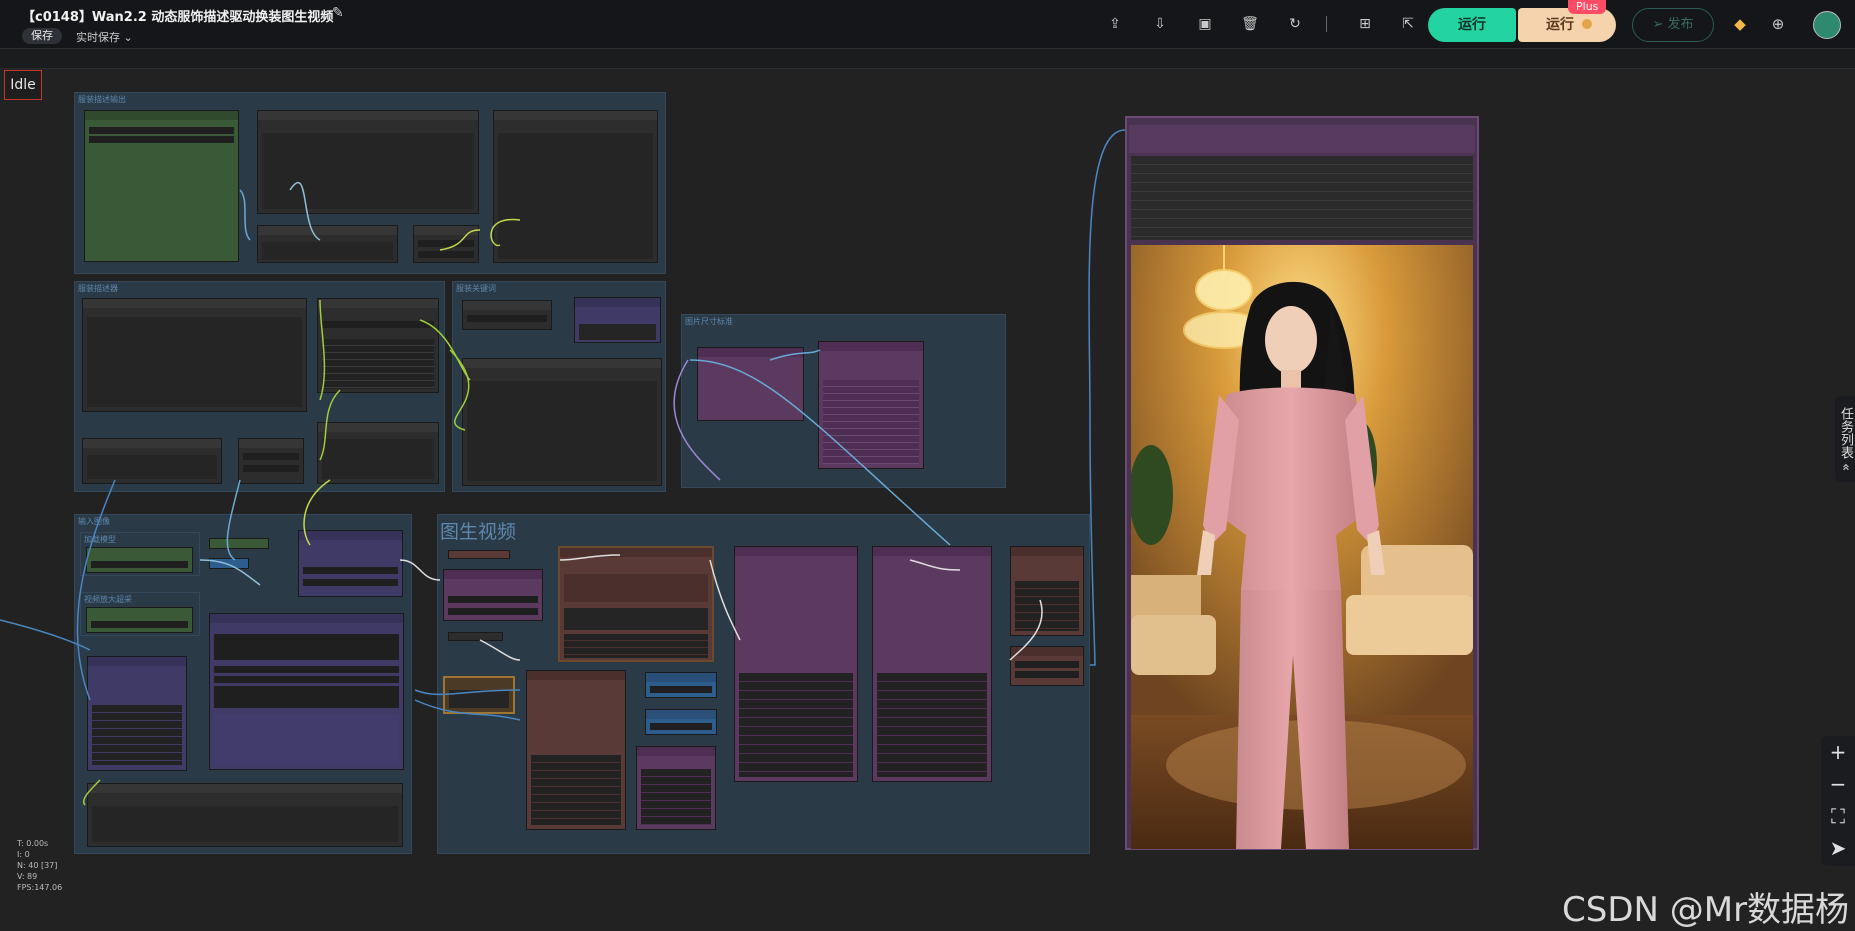 The height and width of the screenshot is (931, 1855). I want to click on group-title: 图片尺寸标准, so click(709, 321).